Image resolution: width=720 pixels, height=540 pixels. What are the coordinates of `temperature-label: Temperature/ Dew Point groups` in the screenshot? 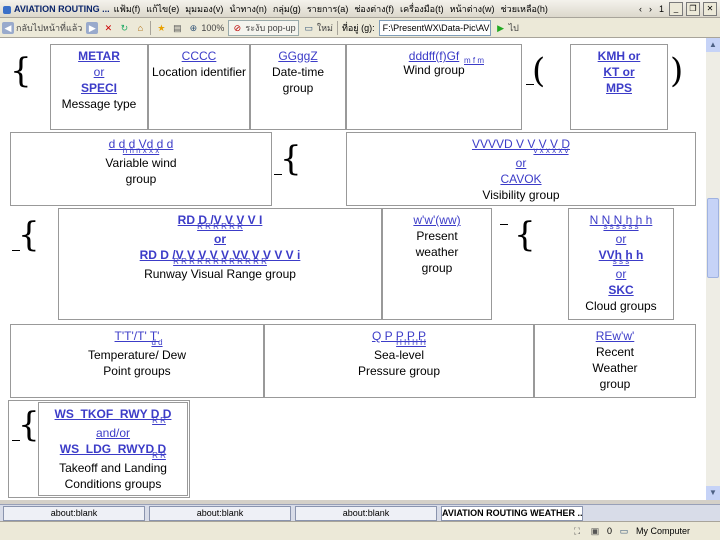 It's located at (137, 363).